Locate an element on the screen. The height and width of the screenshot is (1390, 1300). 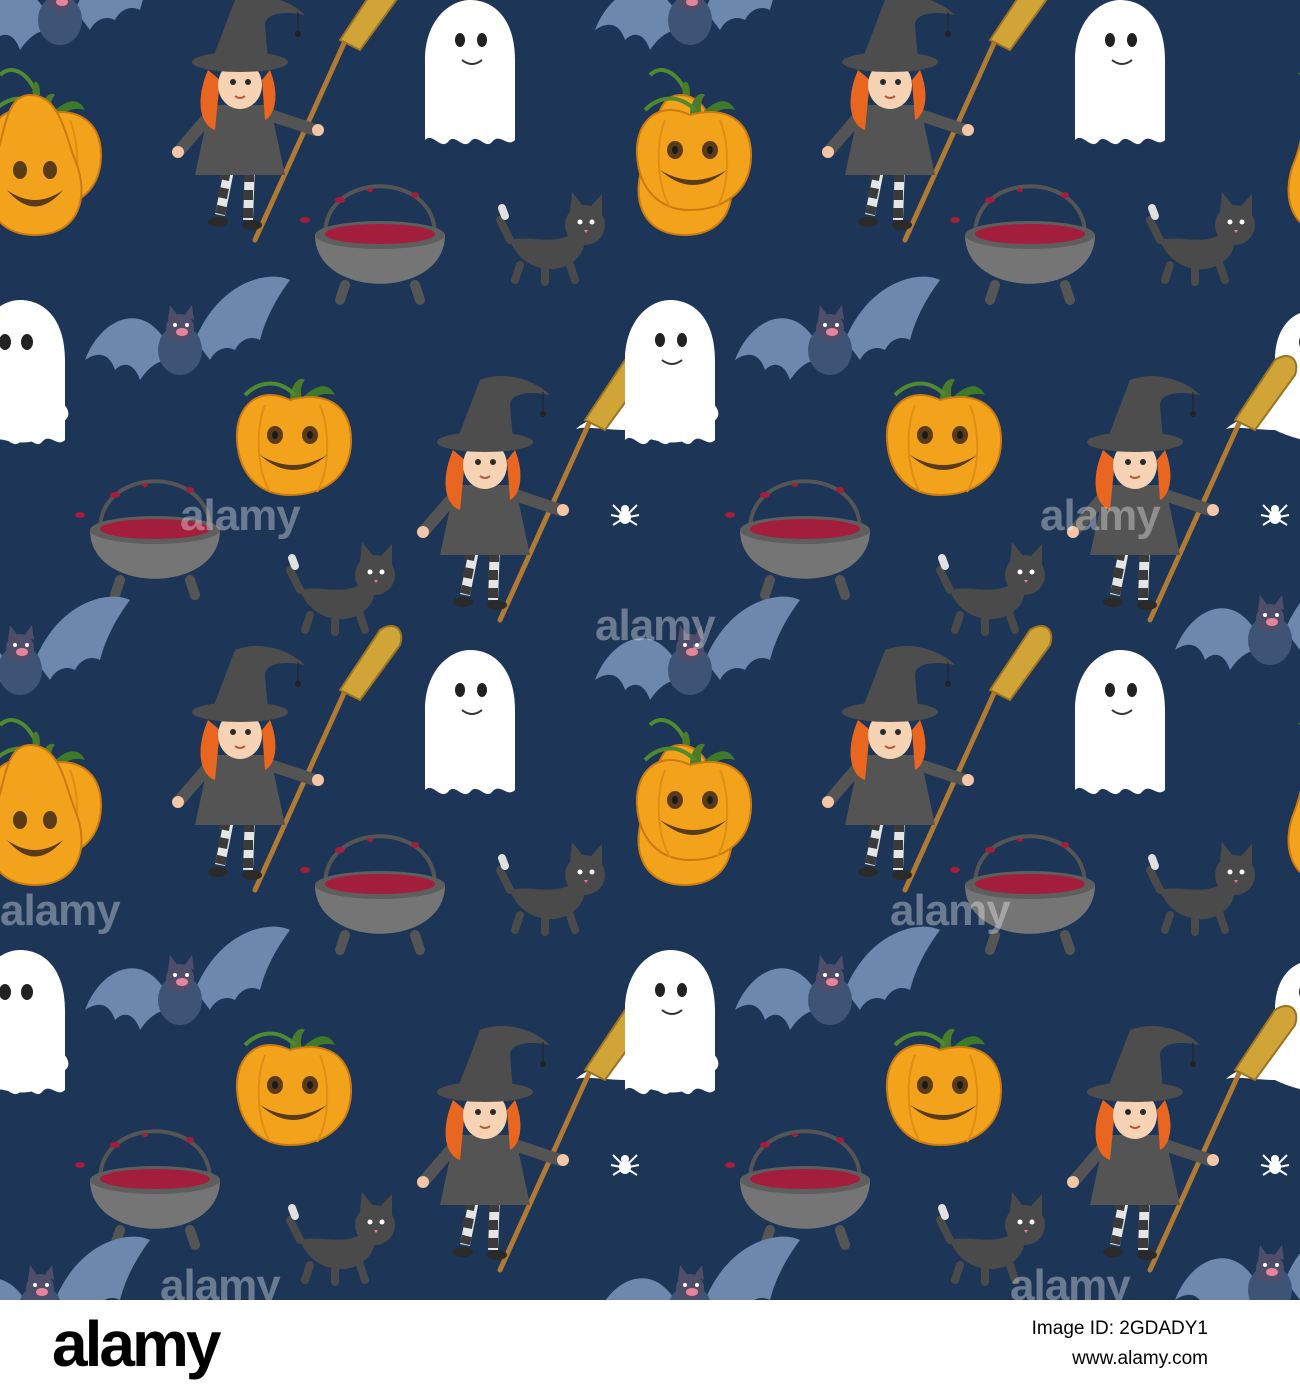
alamy-logo: alamy is located at coordinates (136, 1344).